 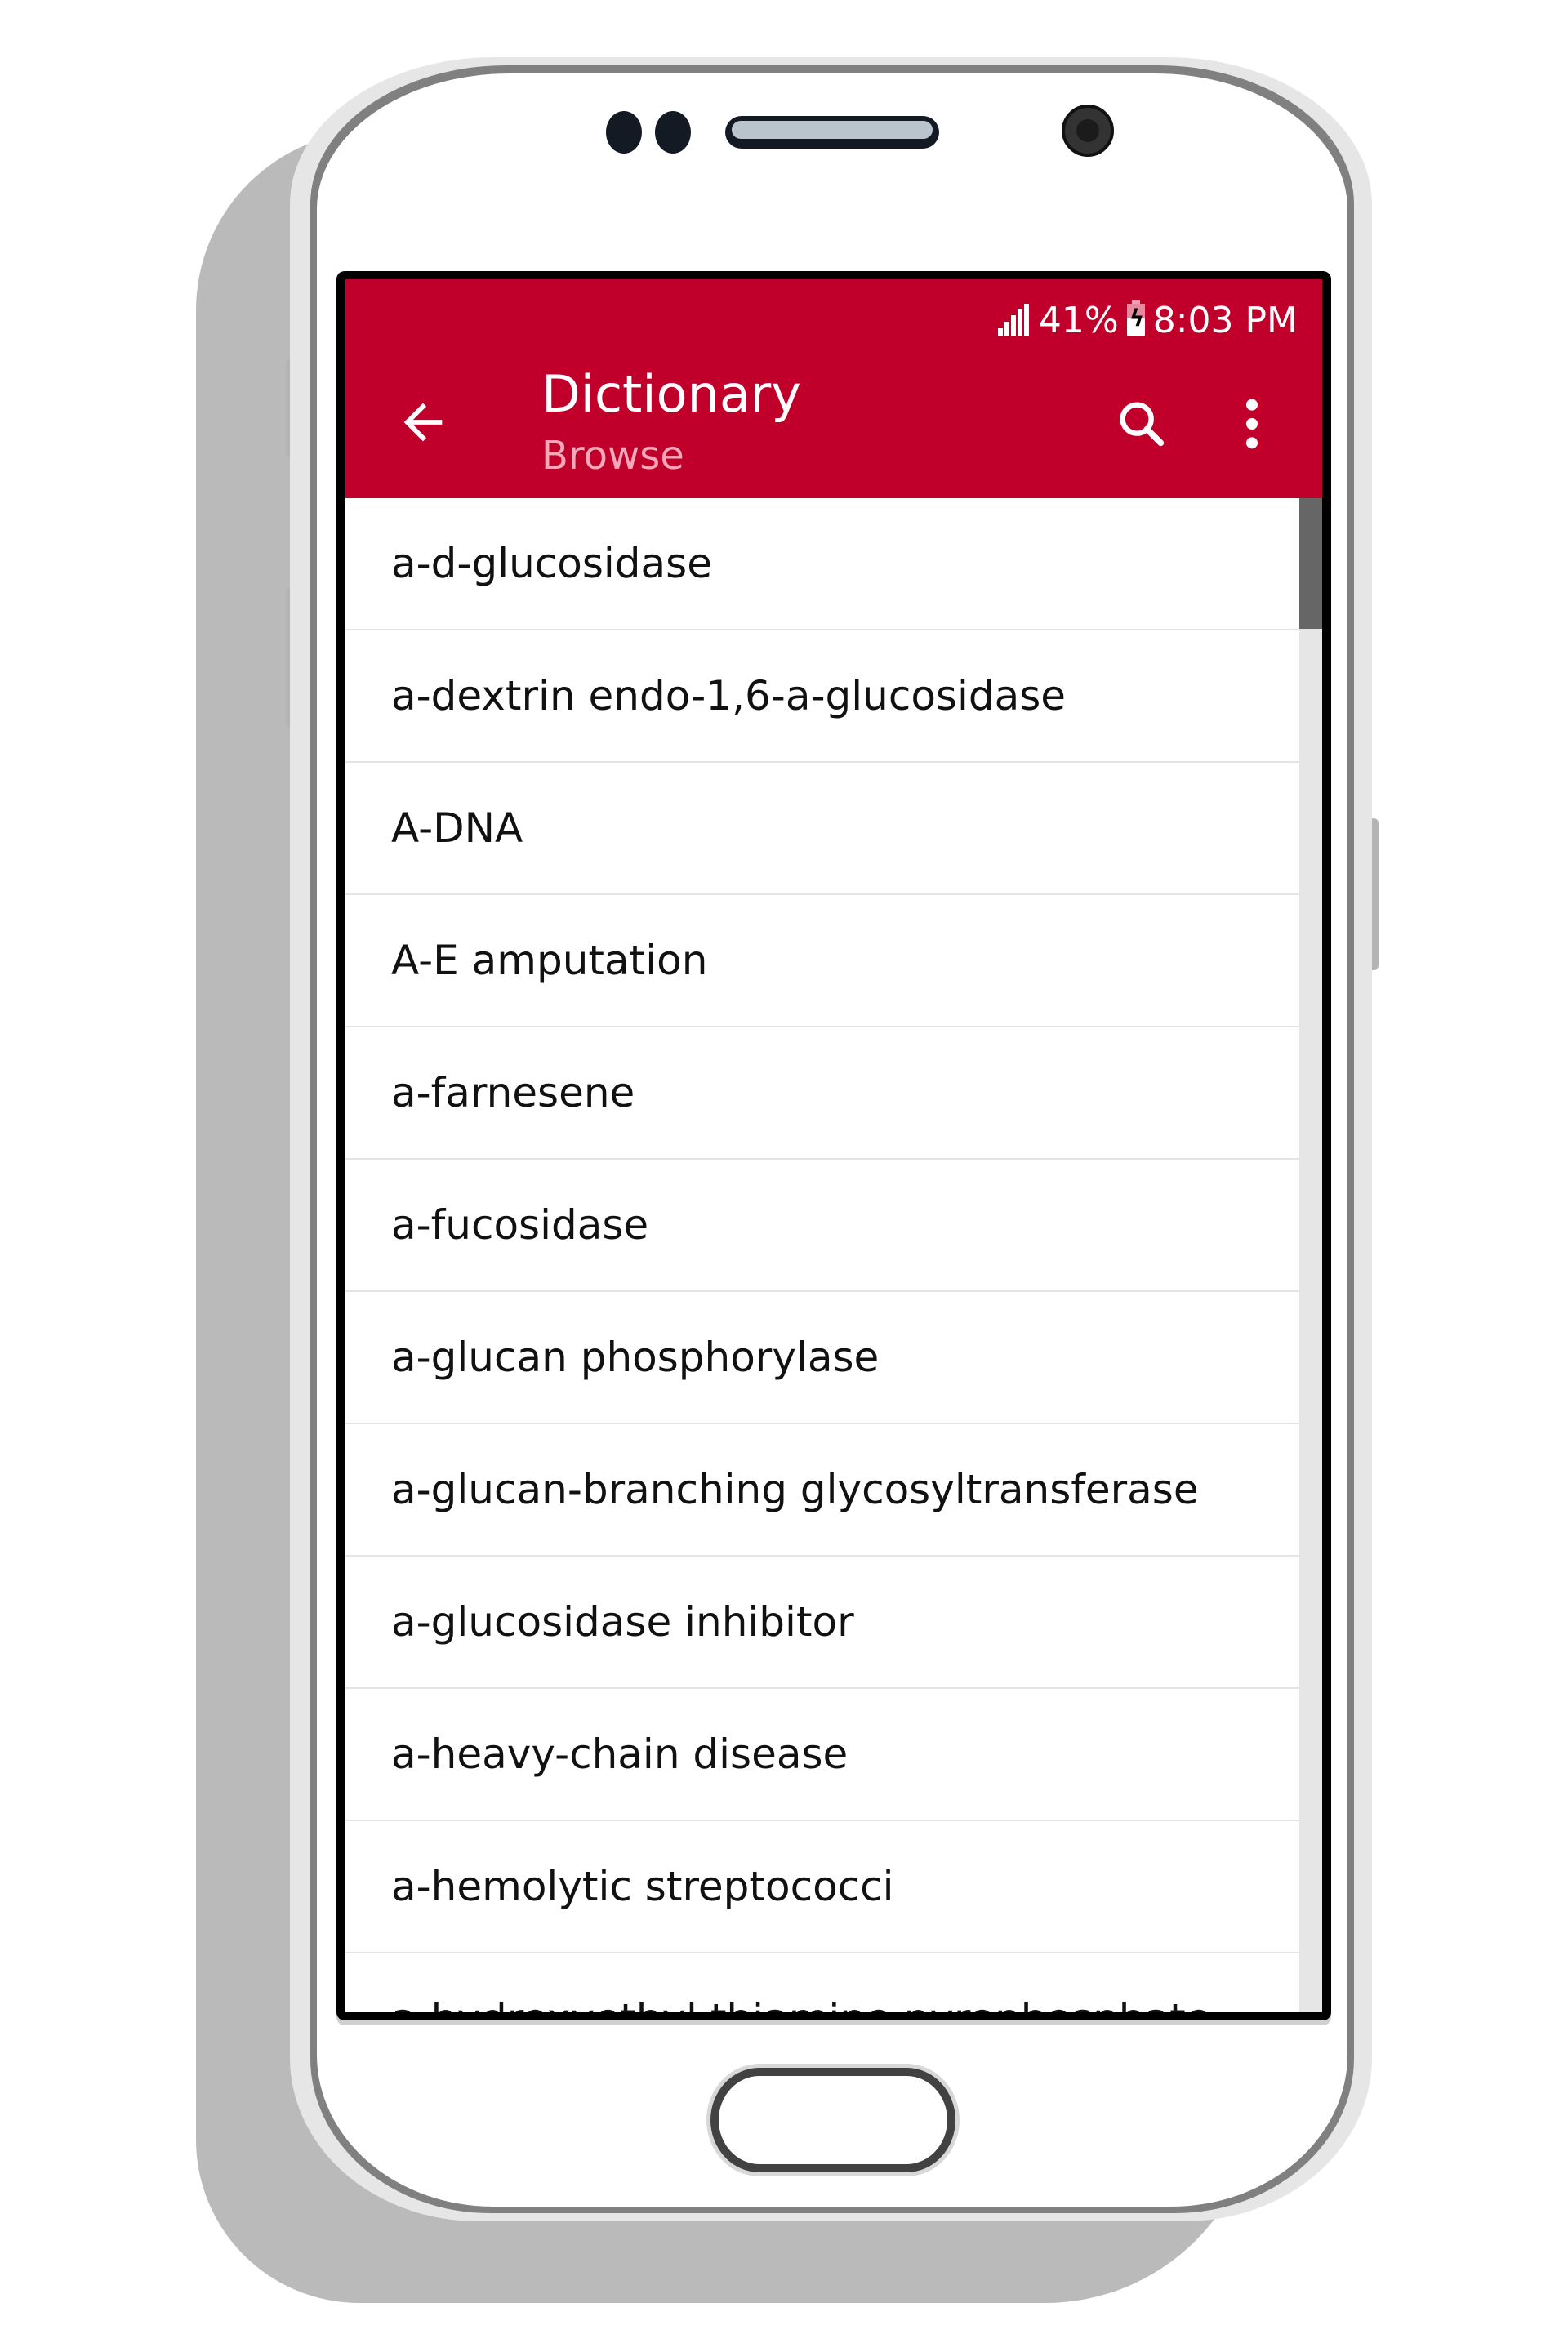 I want to click on list-item: a-glucan-branching glycosyltransferase, so click(x=822, y=1490).